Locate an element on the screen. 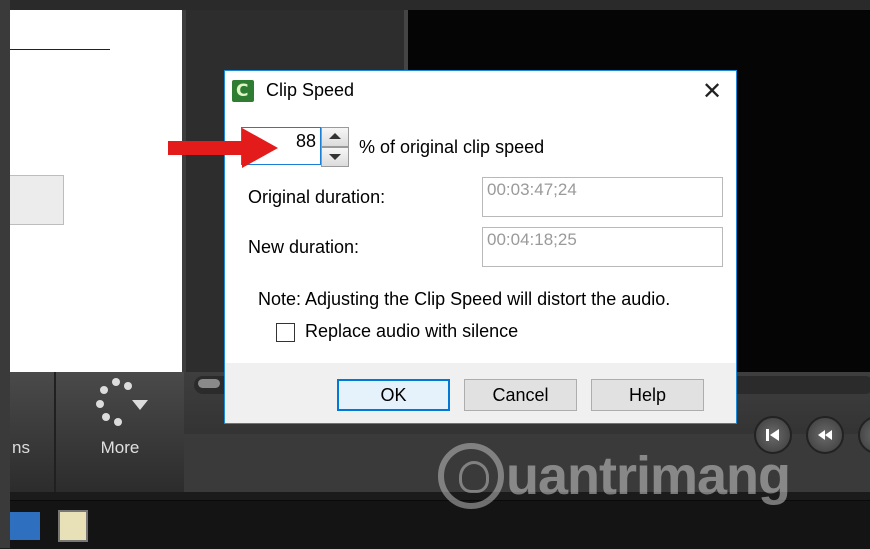 The image size is (870, 549). speed-suffix-label: % of original clip speed is located at coordinates (452, 147).